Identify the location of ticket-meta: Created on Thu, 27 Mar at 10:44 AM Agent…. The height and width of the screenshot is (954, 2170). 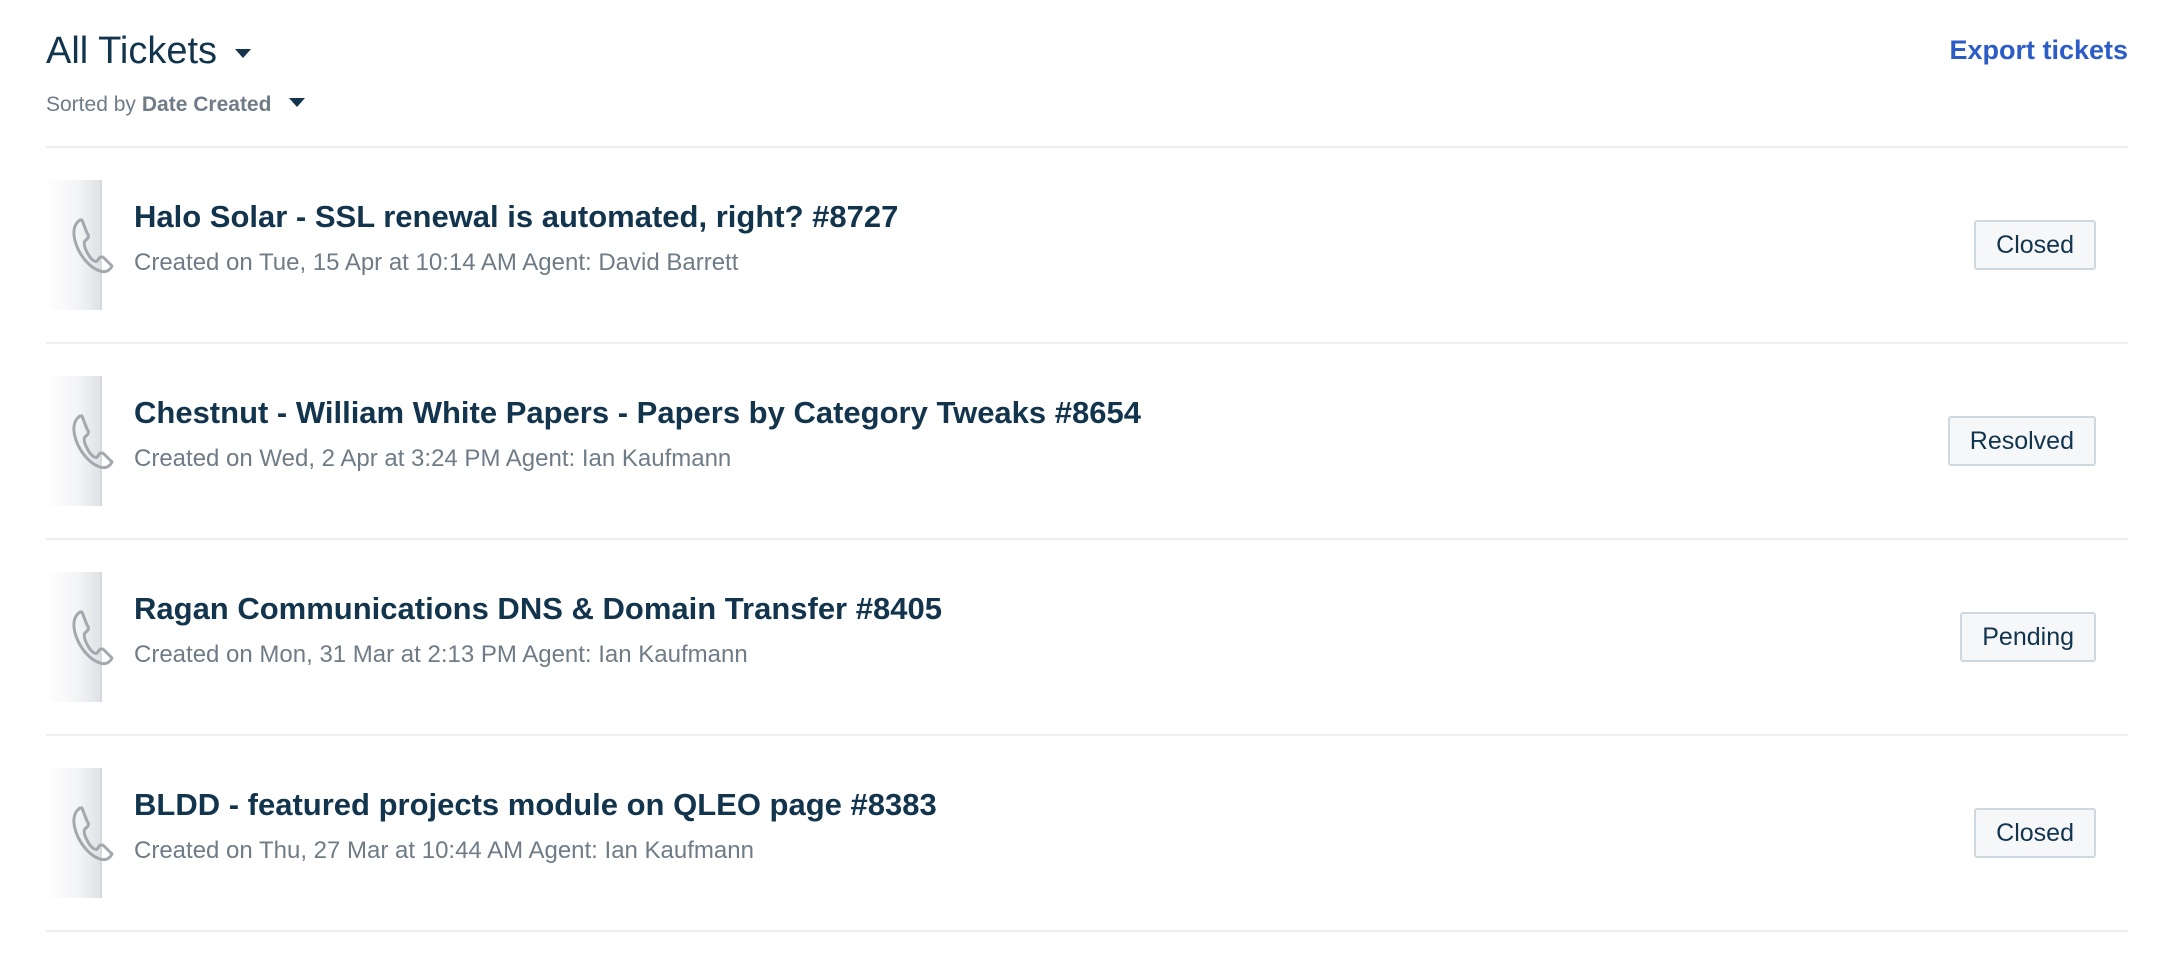
(444, 850).